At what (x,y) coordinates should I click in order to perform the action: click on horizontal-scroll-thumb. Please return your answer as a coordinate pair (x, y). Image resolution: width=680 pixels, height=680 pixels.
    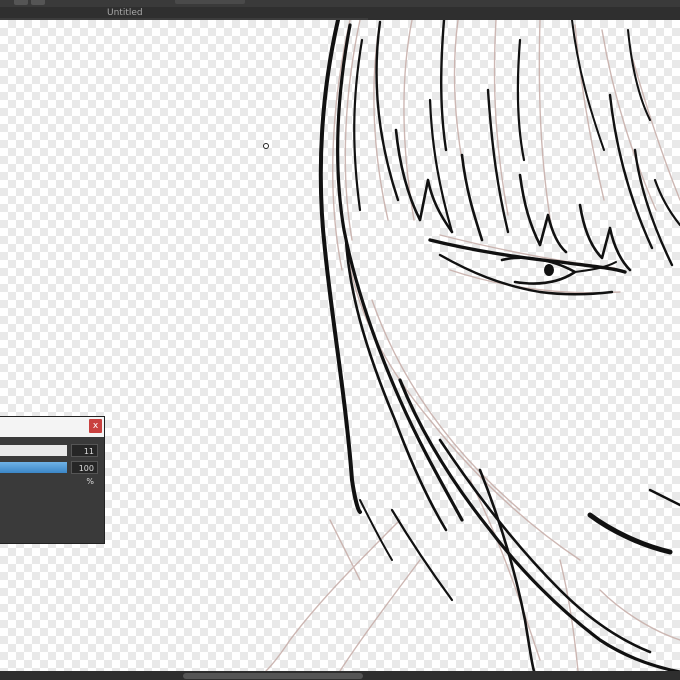
    Looking at the image, I should click on (273, 676).